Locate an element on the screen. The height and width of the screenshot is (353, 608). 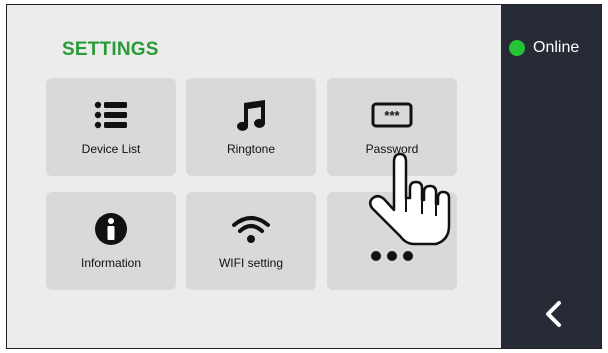
music-note-icon is located at coordinates (251, 115).